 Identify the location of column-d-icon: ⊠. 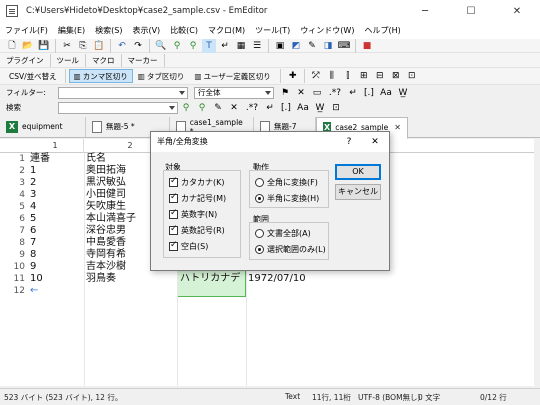
(396, 76).